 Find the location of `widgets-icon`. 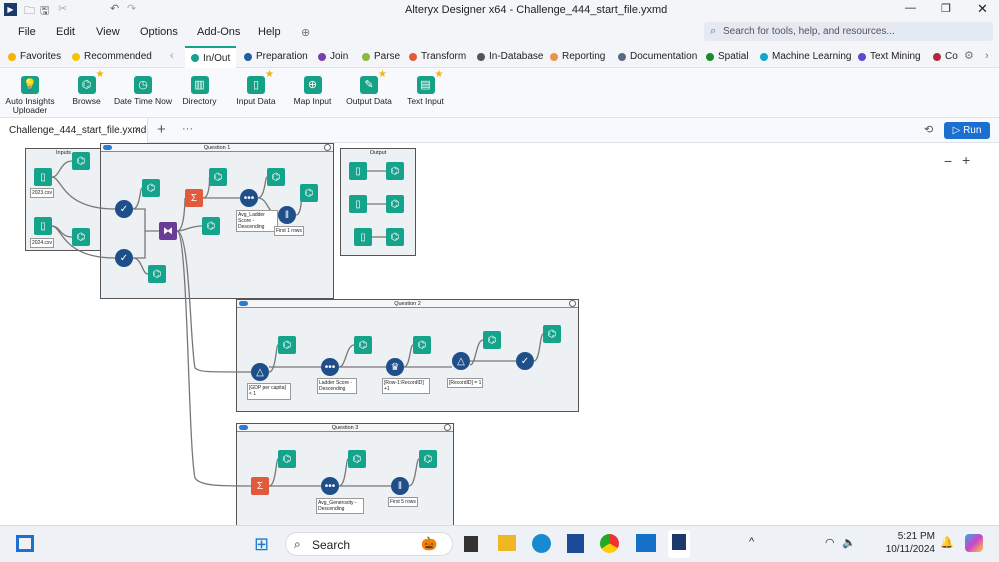

widgets-icon is located at coordinates (25, 543).